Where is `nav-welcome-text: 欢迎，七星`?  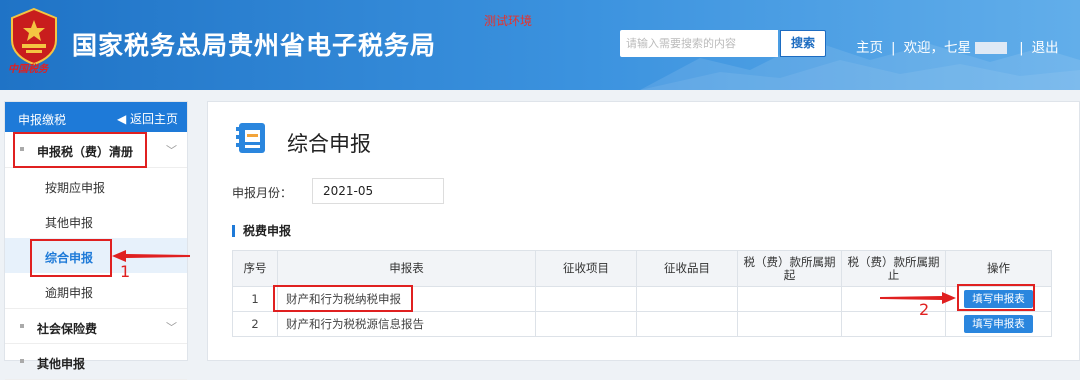
nav-welcome-text: 欢迎，七星 is located at coordinates (937, 48).